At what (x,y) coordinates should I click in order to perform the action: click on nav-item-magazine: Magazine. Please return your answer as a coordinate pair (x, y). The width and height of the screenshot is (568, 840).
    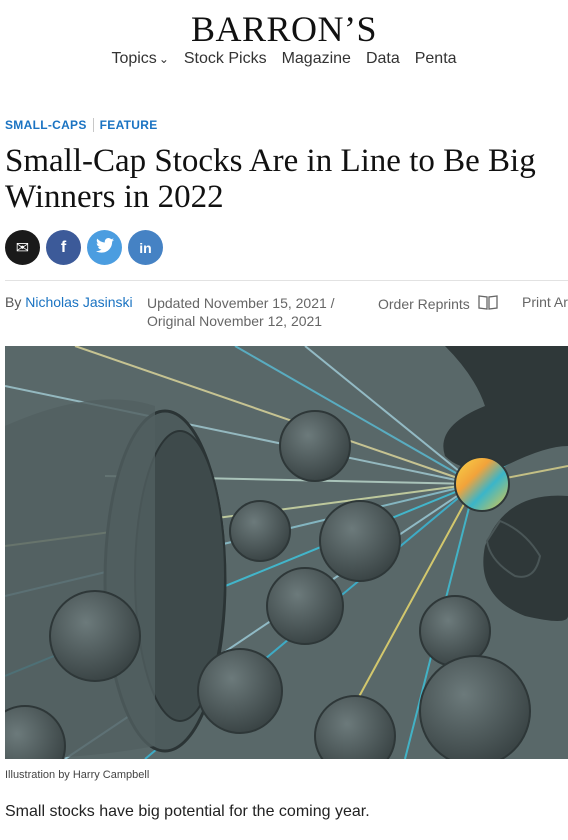
    Looking at the image, I should click on (316, 59).